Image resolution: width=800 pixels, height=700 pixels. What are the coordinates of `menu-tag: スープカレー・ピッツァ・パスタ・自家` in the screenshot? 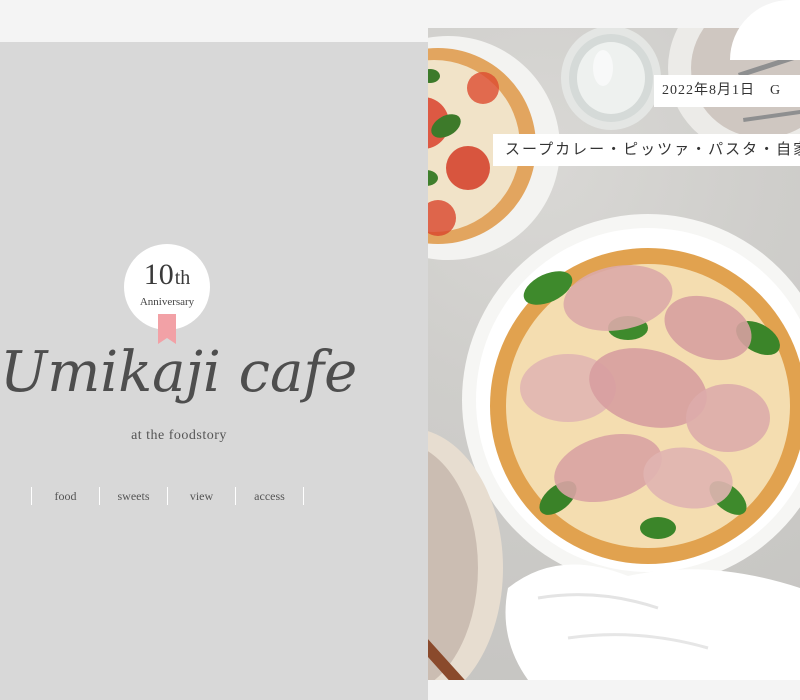 It's located at (646, 150).